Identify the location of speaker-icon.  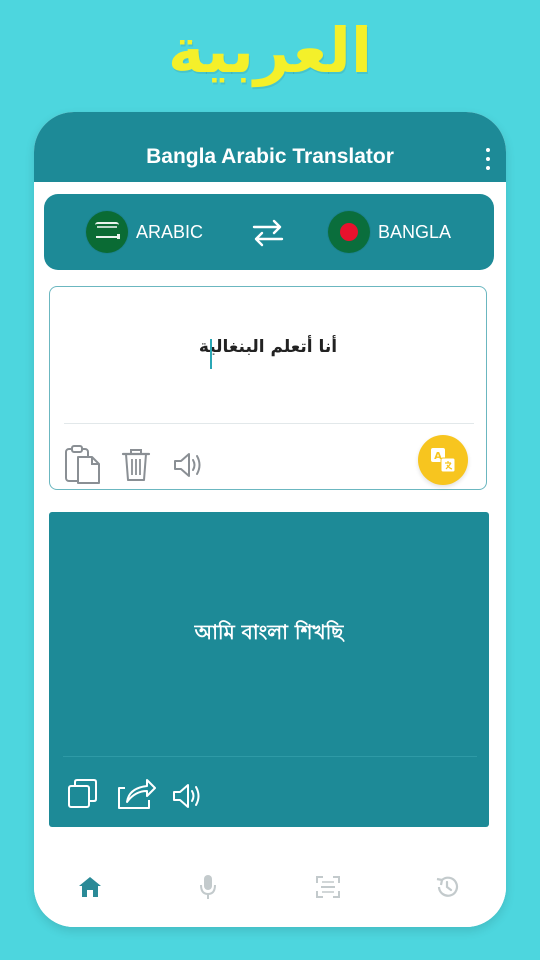
(188, 467).